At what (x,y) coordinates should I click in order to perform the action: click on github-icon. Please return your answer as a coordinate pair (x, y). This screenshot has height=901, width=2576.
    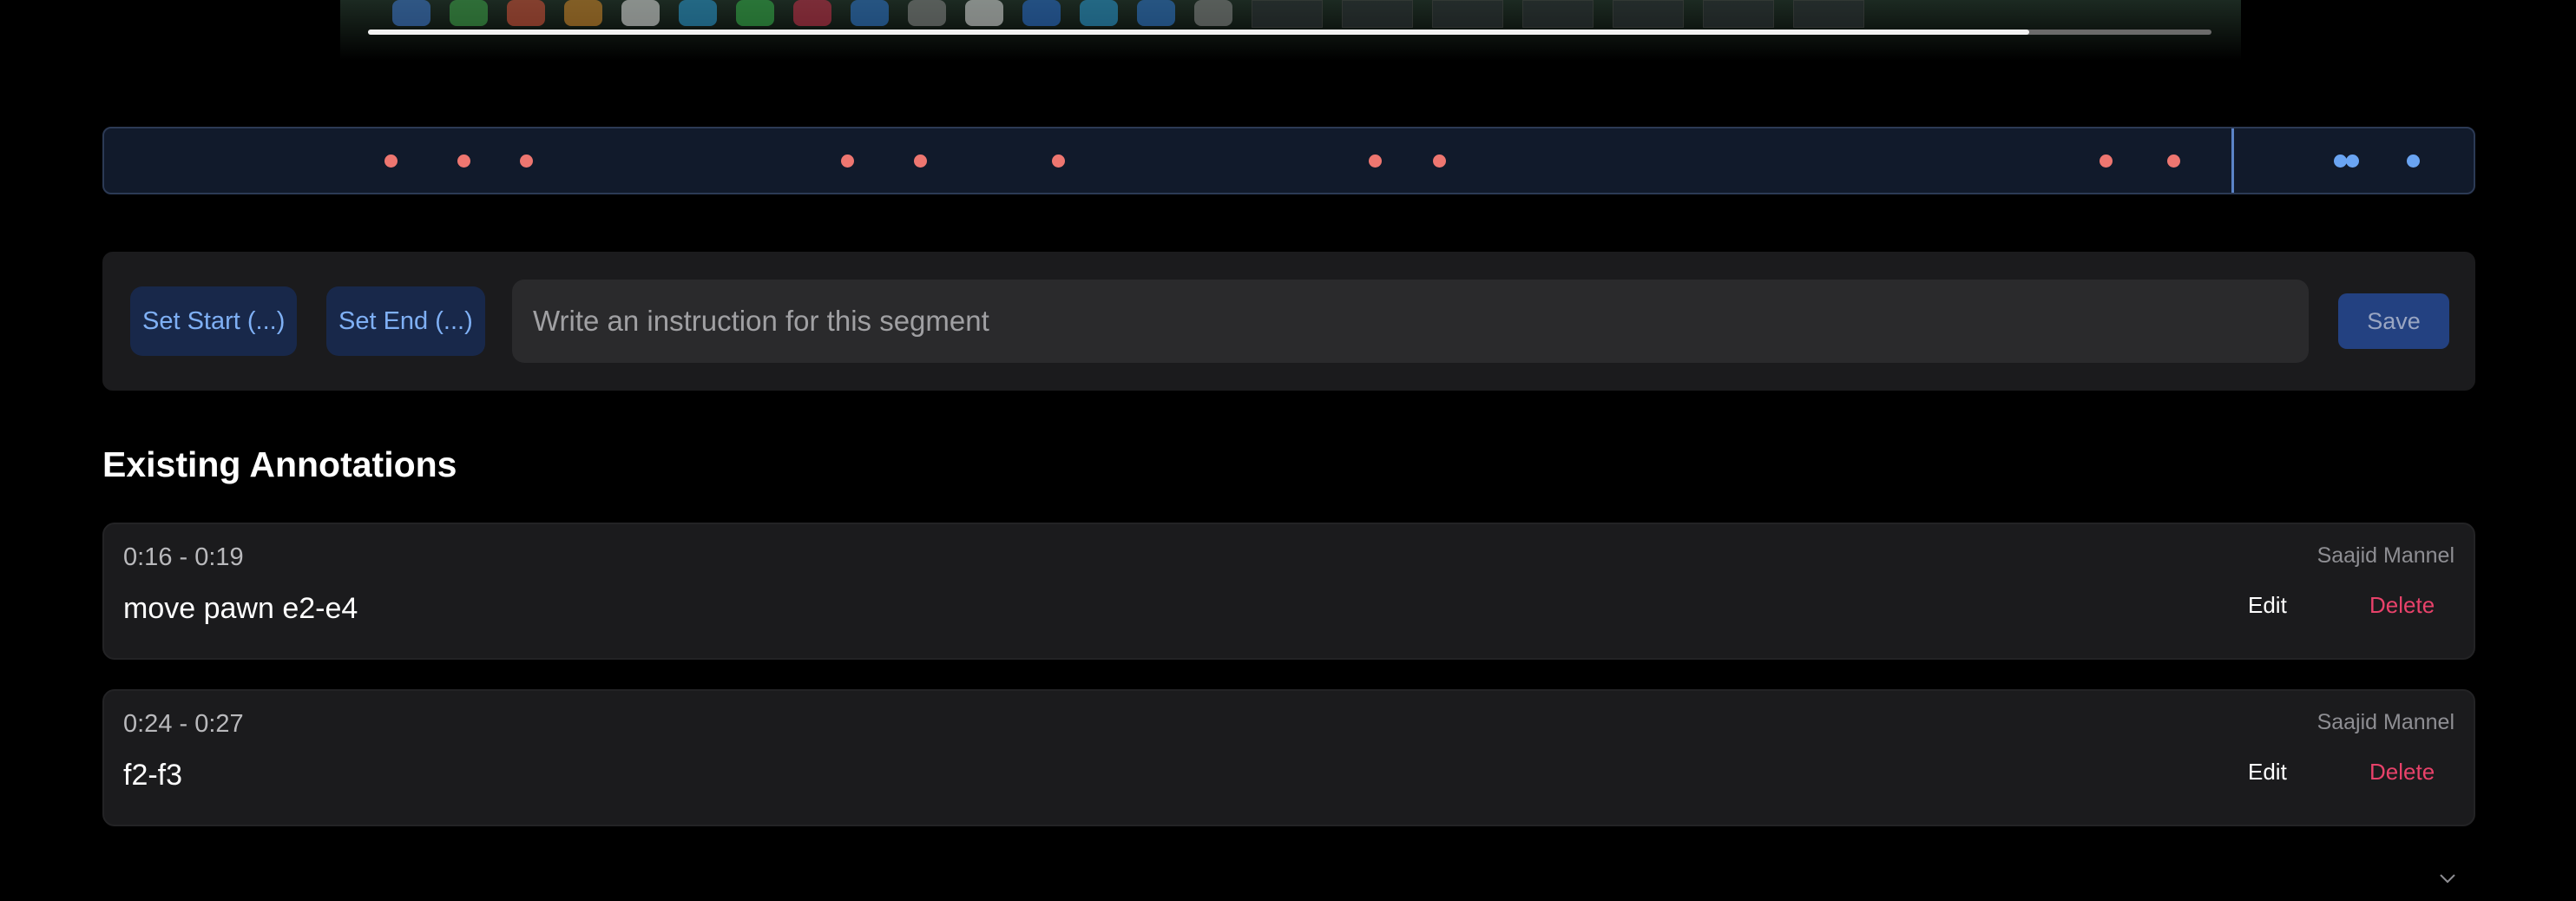
    Looking at the image, I should click on (984, 13).